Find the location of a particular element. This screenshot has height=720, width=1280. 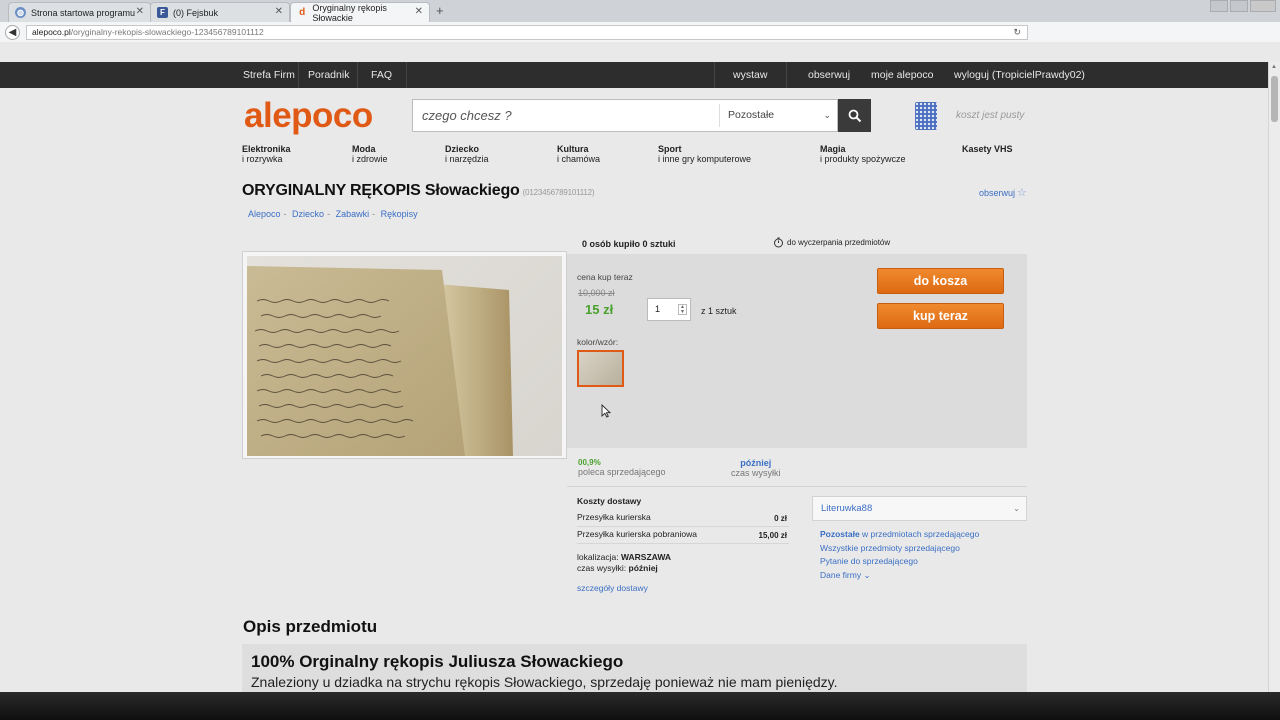

nav-wyloguj: wyloguj (TropicielPrawdy02) is located at coordinates (1019, 75).